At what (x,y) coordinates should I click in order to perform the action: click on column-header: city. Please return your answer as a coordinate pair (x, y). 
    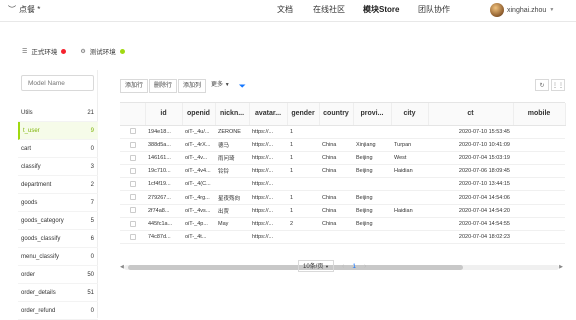
    Looking at the image, I should click on (410, 114).